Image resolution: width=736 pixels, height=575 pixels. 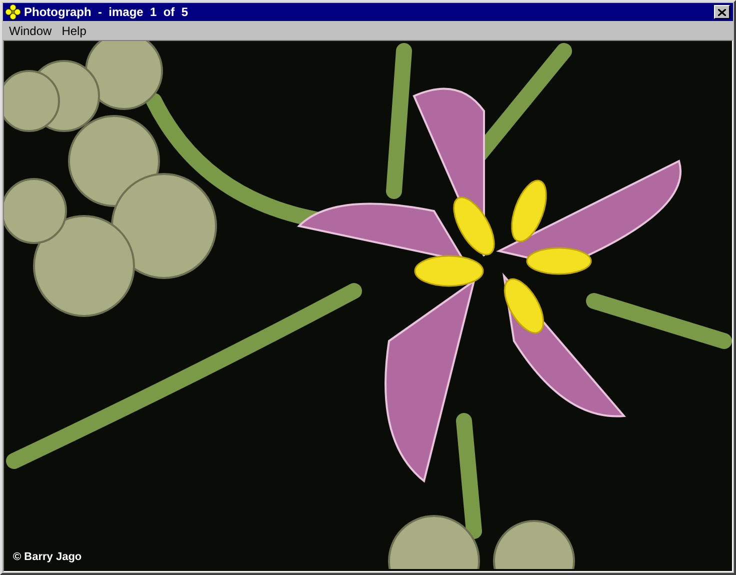 I want to click on window-title: Photograph - image 1 of 5, so click(x=107, y=12).